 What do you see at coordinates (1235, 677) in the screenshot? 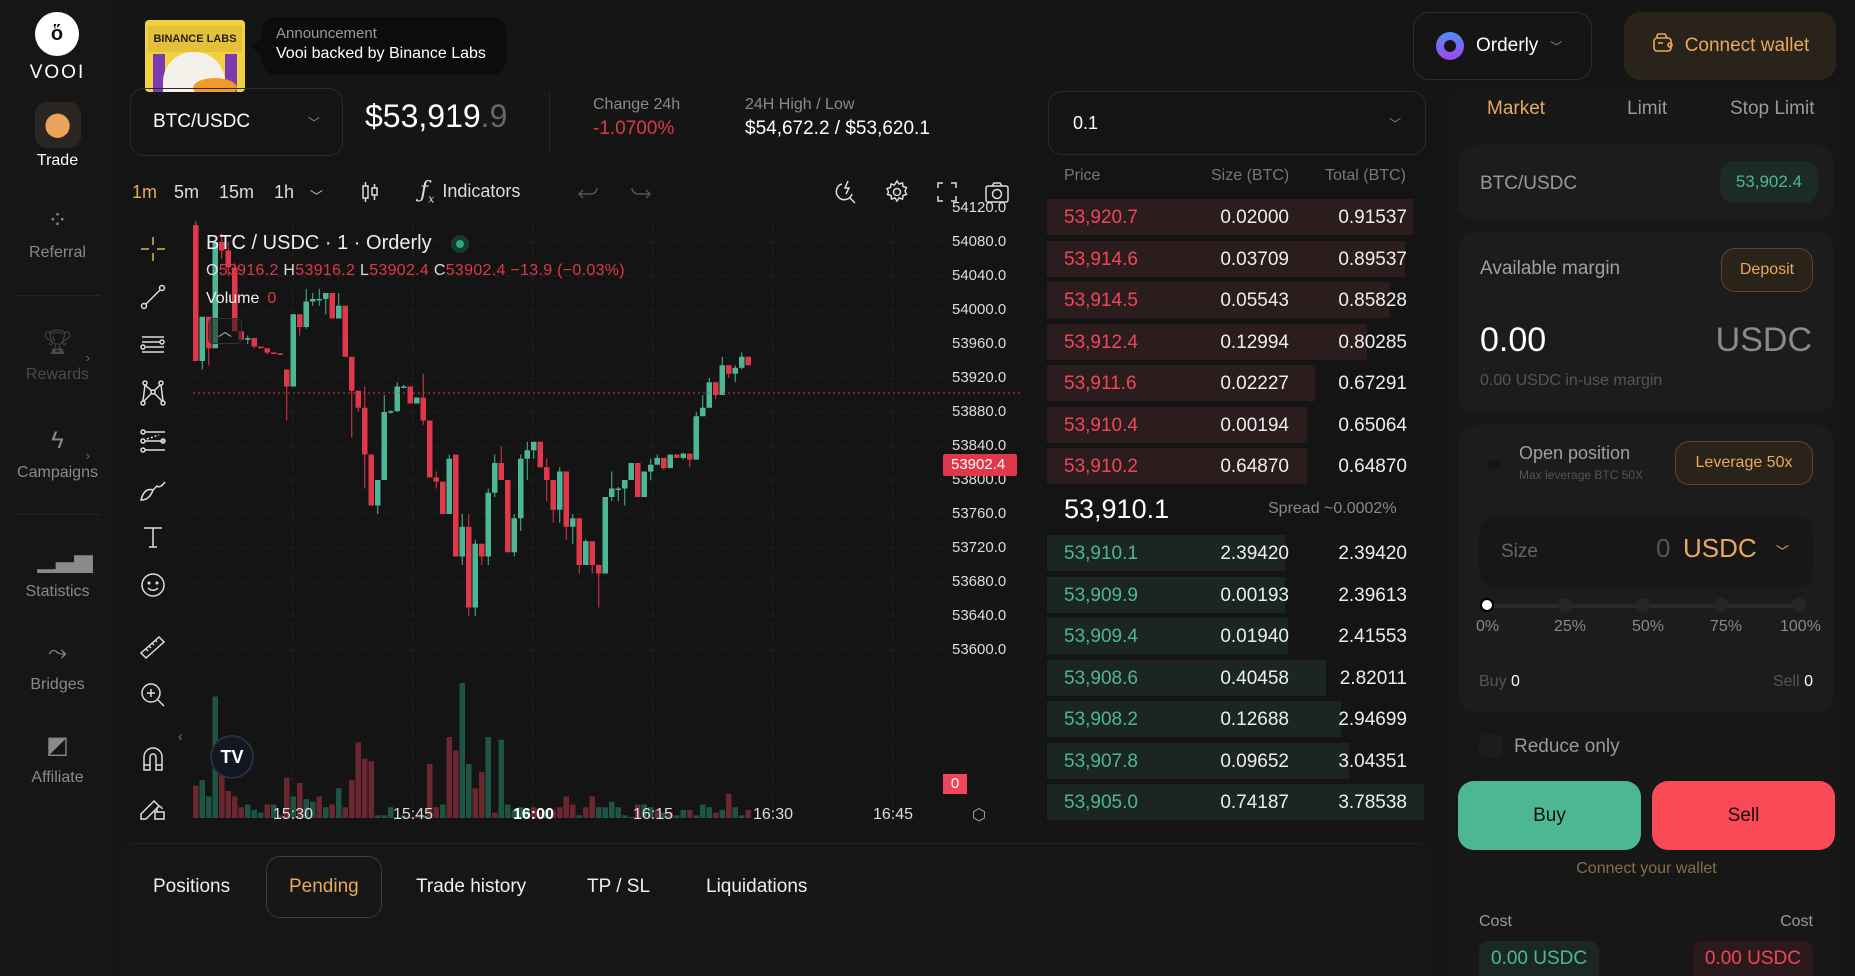
I see `bid-row: 53,908.6 0.40458 2.82011` at bounding box center [1235, 677].